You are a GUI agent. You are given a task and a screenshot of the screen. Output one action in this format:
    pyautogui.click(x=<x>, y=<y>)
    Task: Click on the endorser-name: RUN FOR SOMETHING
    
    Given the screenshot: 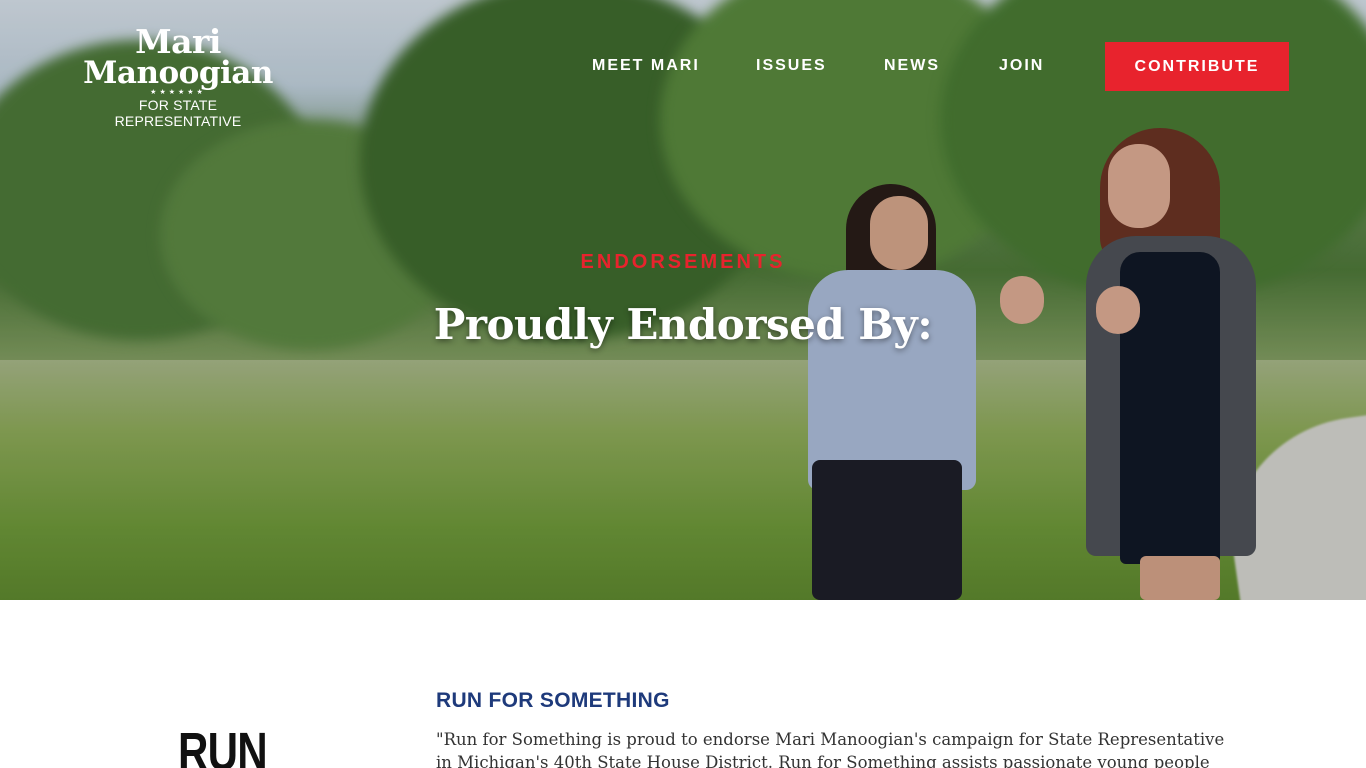 What is the action you would take?
    pyautogui.click(x=553, y=700)
    